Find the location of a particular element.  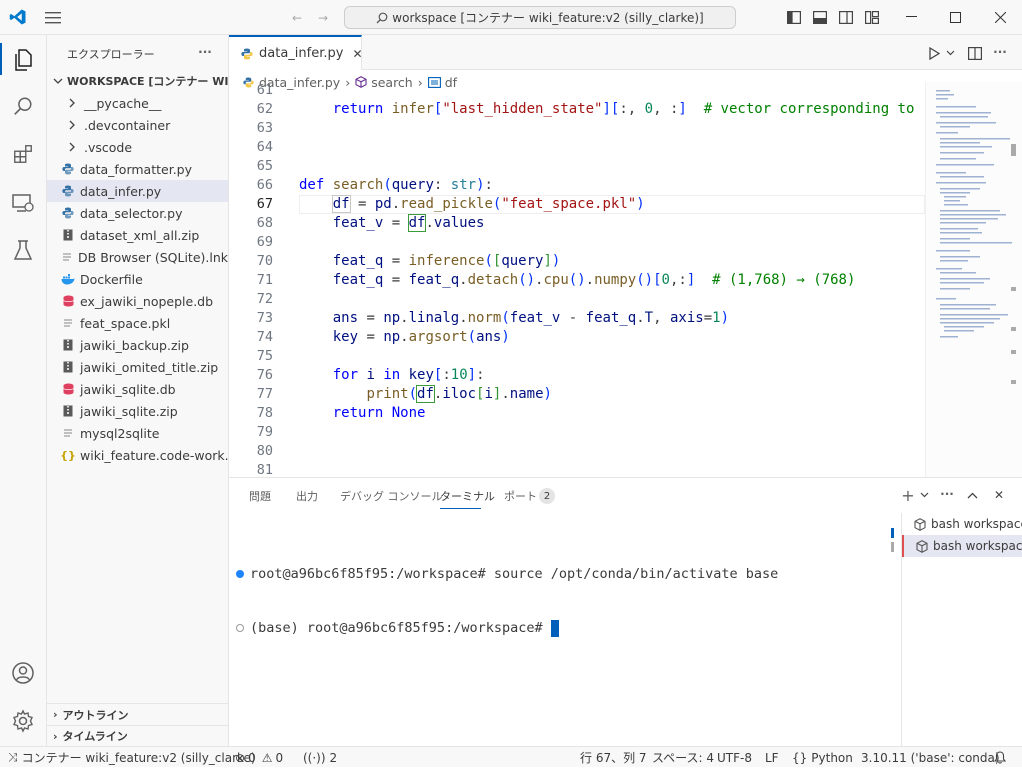

database-icon is located at coordinates (68, 389).